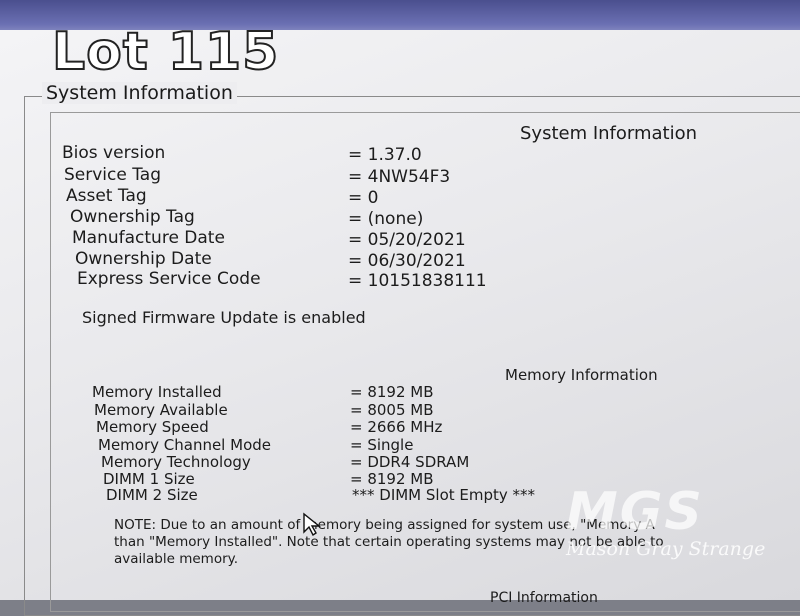  Describe the element at coordinates (152, 427) in the screenshot. I see `memory-speed-label: Memory Speed` at that location.